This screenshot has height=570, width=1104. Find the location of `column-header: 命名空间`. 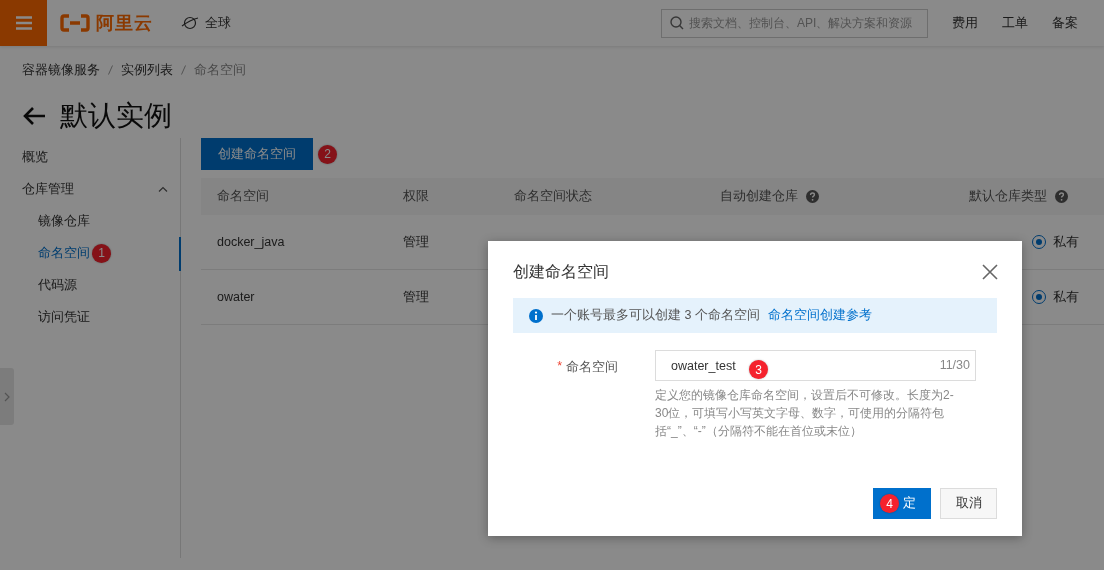

column-header: 命名空间 is located at coordinates (243, 196).